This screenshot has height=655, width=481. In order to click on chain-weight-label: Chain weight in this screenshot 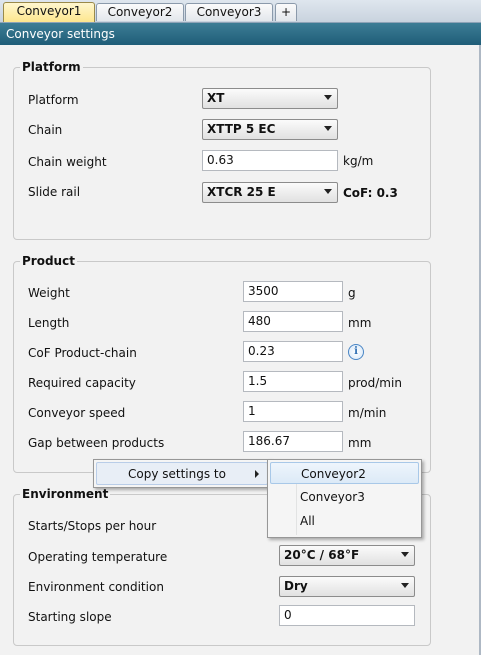, I will do `click(67, 162)`.